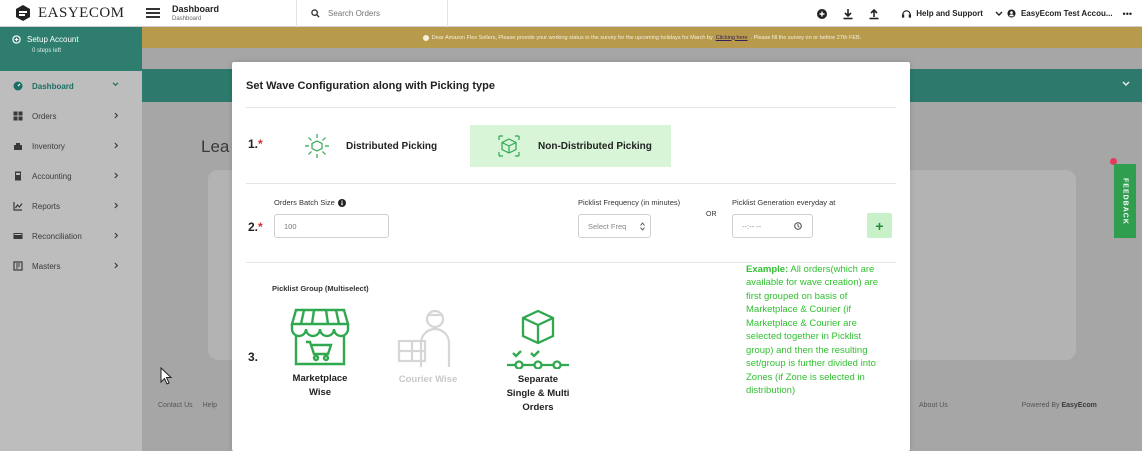 The image size is (1142, 451). I want to click on breadcrumb: Dashboard Dashboard, so click(233, 12).